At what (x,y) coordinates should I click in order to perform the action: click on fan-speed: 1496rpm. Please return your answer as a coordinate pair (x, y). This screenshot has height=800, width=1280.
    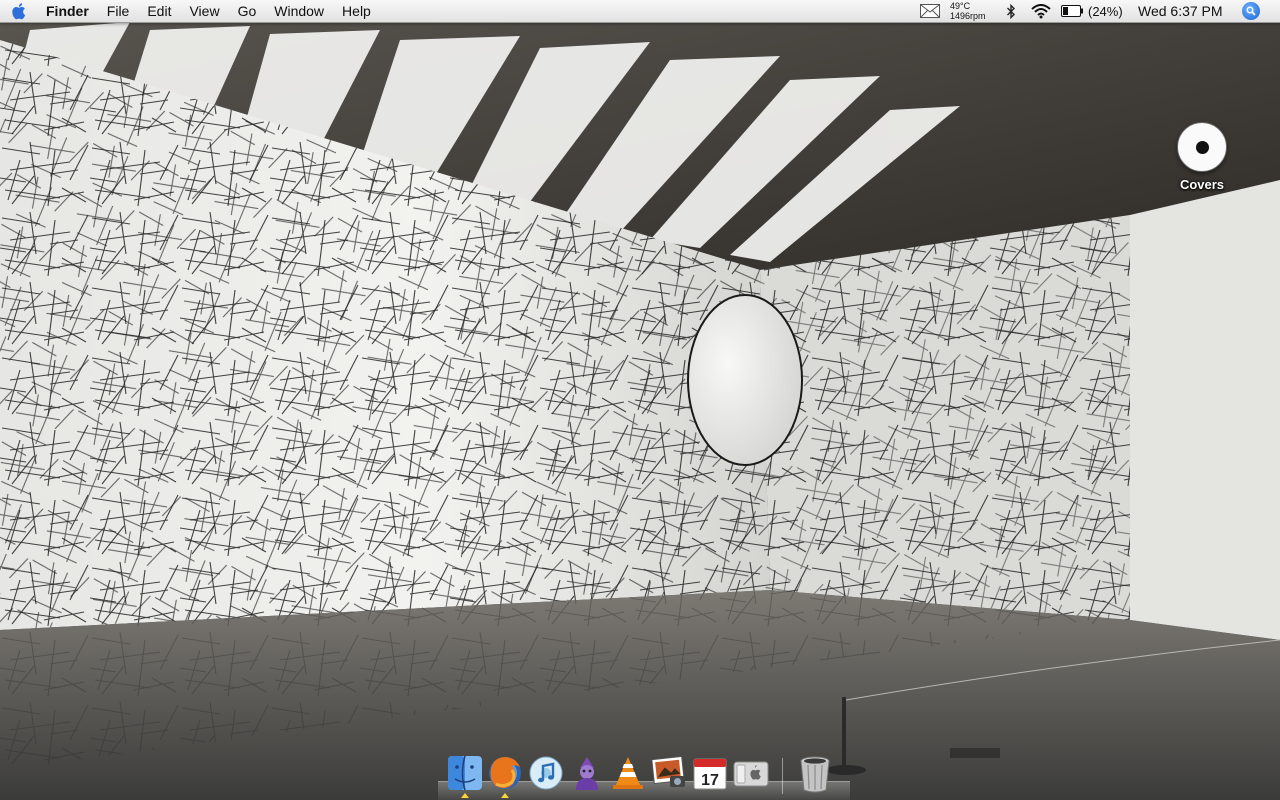
    Looking at the image, I should click on (968, 16).